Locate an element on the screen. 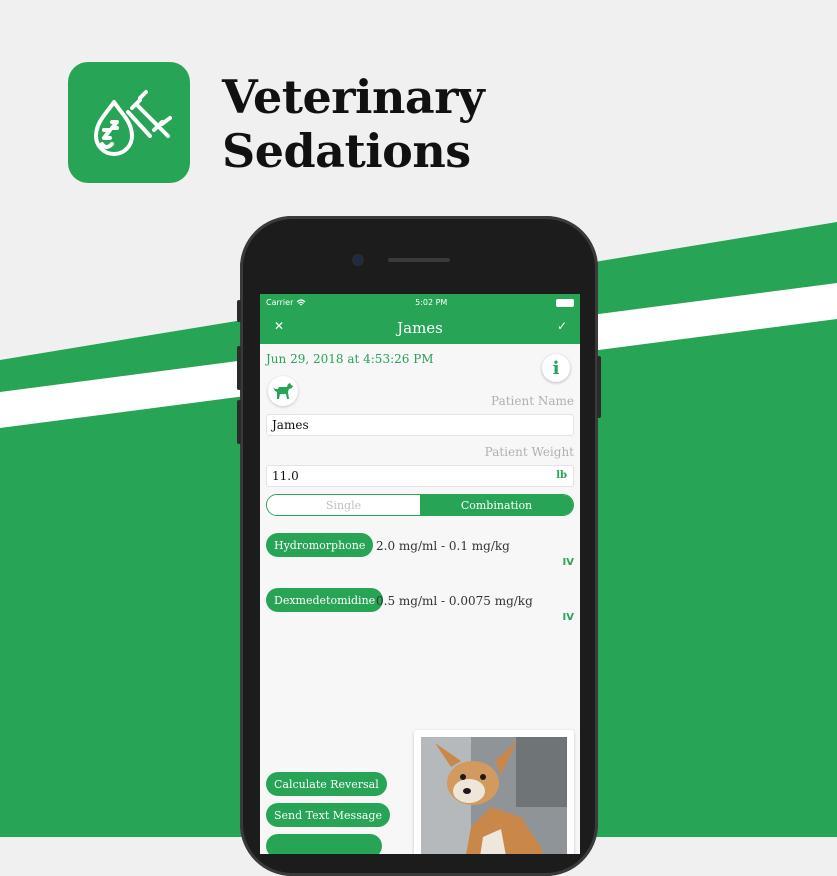  calculate-reversal-button: Calculate Reversal is located at coordinates (326, 784).